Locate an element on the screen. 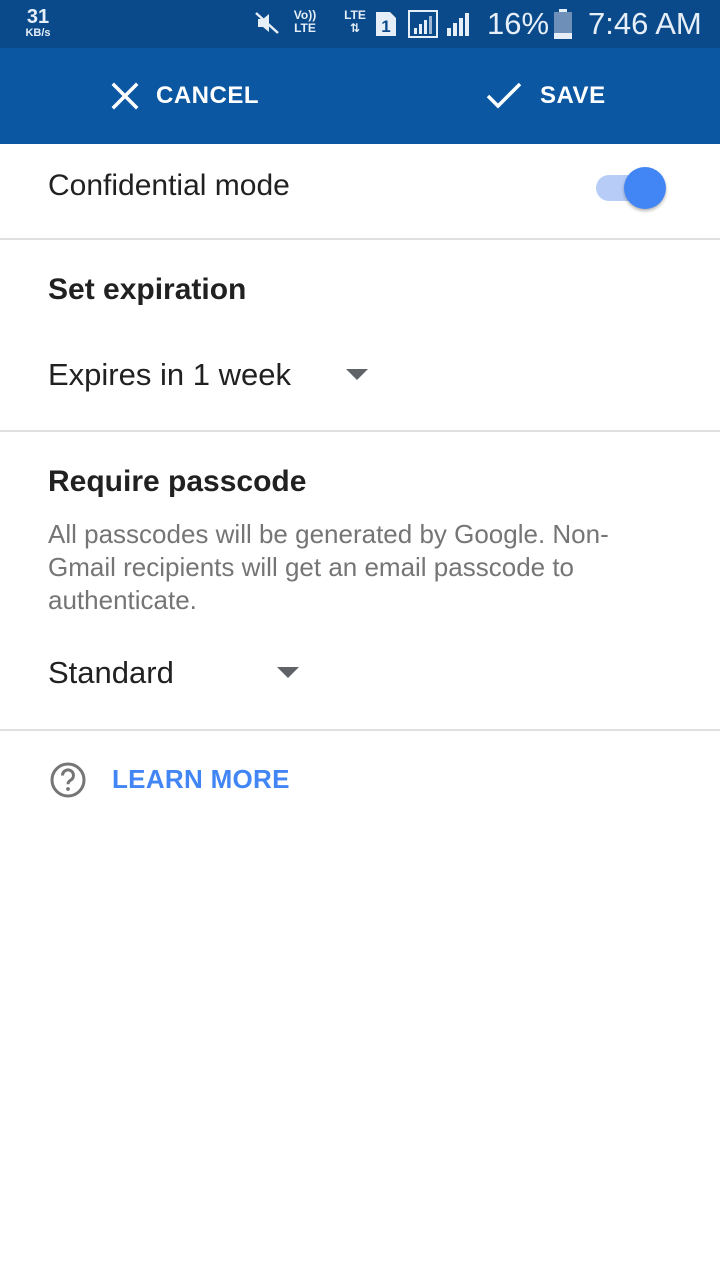 The height and width of the screenshot is (1280, 720). learn-more-link: LEARN MORE is located at coordinates (178, 780).